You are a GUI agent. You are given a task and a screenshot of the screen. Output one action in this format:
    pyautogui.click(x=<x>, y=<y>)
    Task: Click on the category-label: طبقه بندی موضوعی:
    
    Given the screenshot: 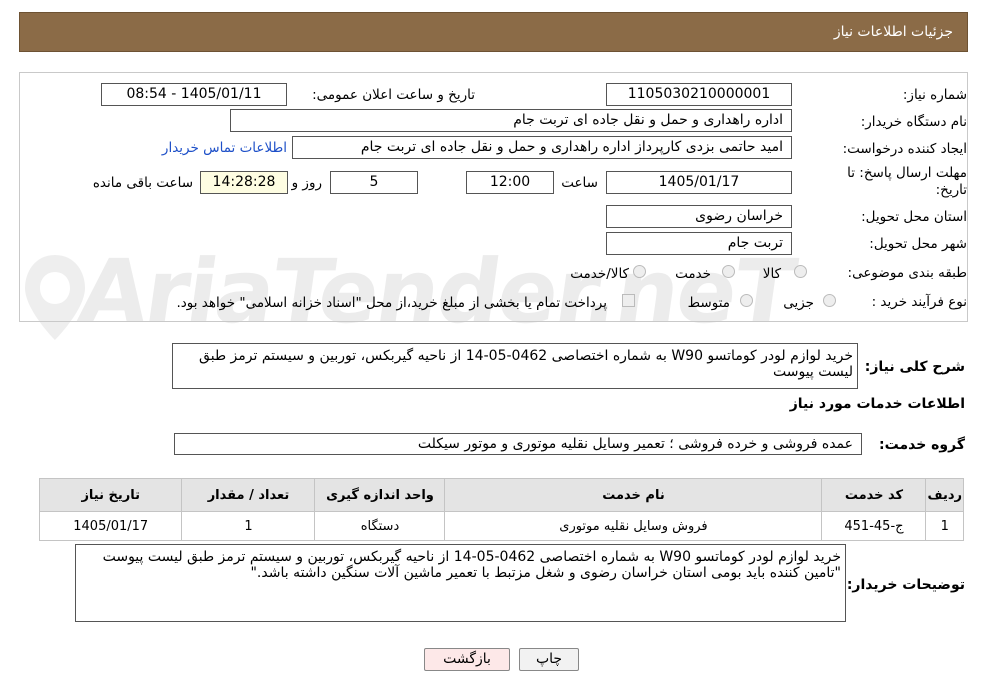 What is the action you would take?
    pyautogui.click(x=907, y=273)
    